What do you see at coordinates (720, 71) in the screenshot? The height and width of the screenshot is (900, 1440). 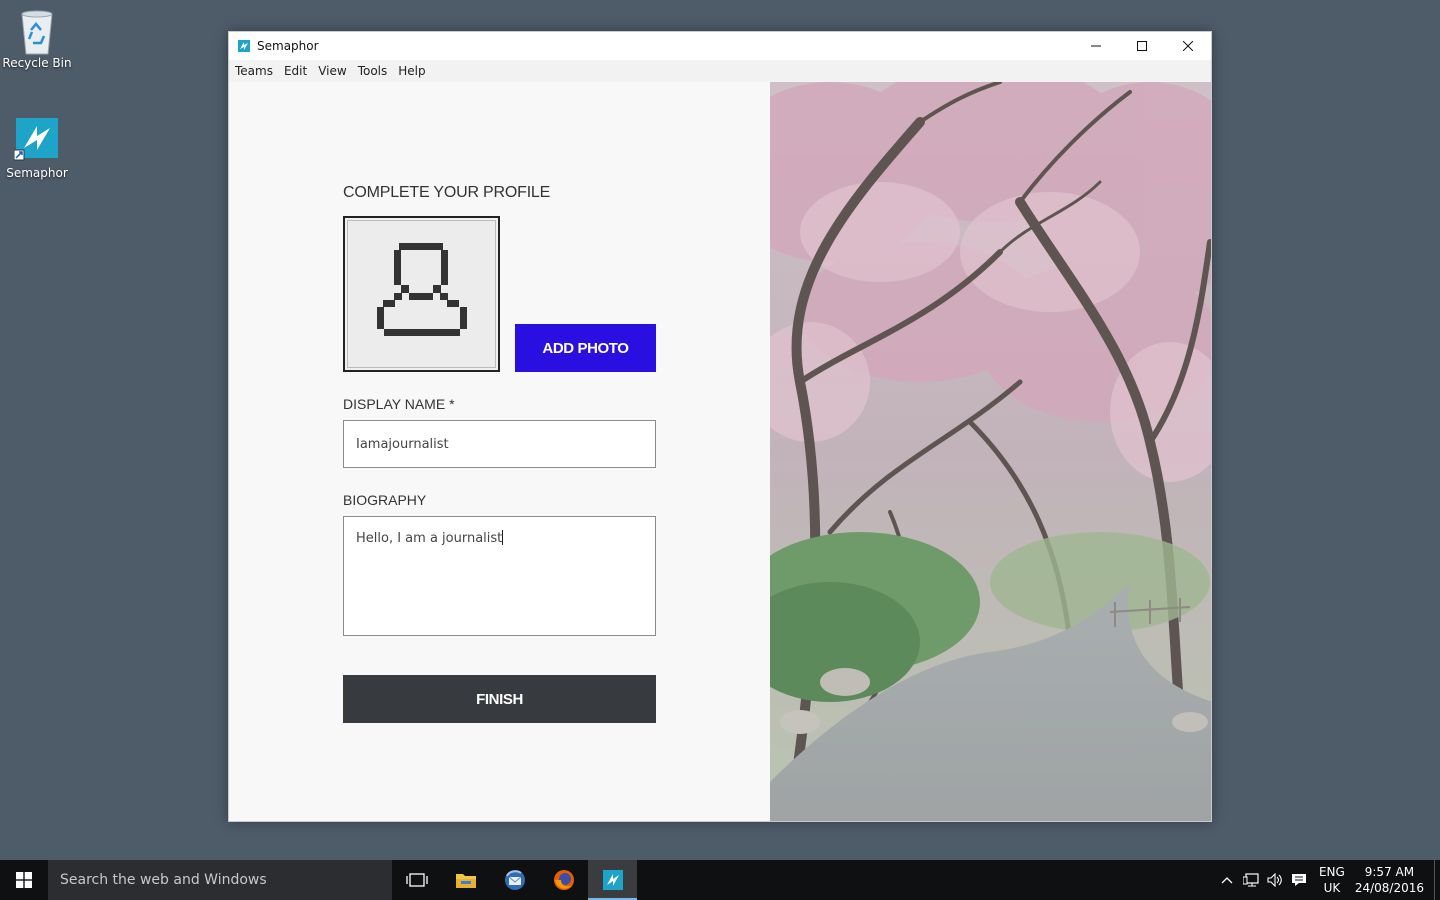 I see `menu-bar: Teams Edit View Tools Help` at bounding box center [720, 71].